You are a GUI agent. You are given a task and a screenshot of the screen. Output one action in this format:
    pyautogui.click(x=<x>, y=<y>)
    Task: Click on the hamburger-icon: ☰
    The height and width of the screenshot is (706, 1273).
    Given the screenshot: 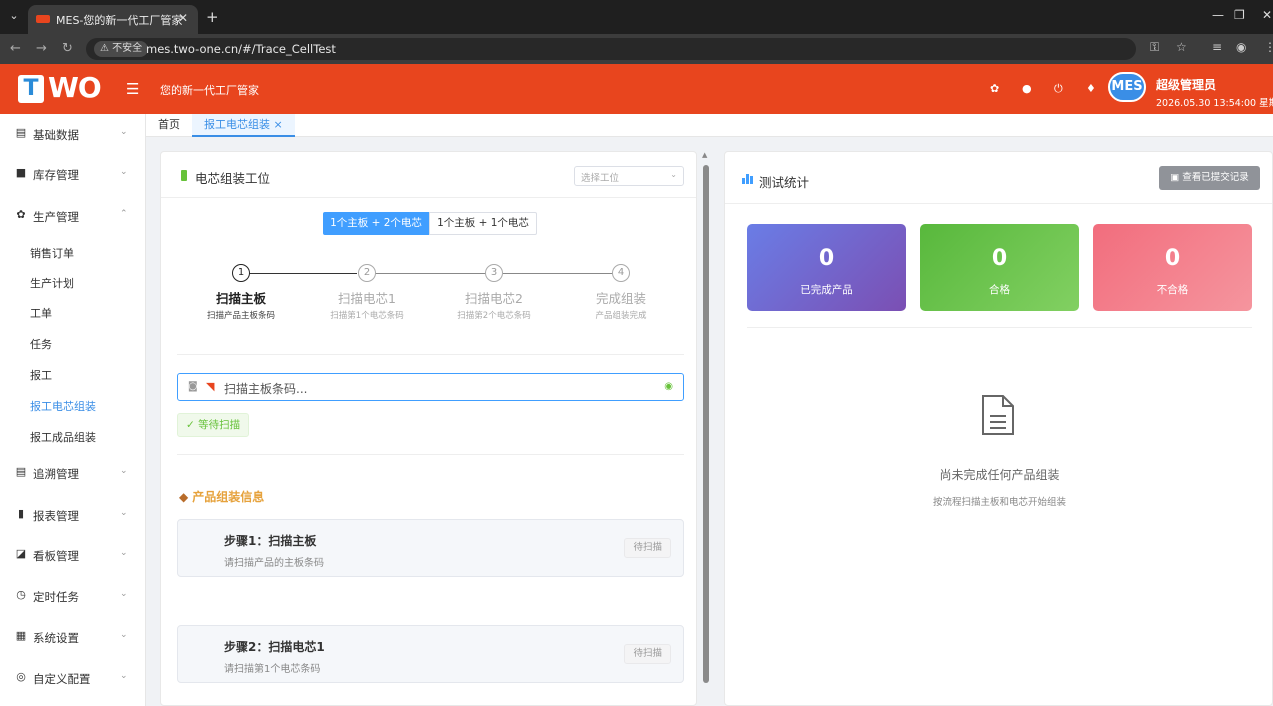 What is the action you would take?
    pyautogui.click(x=132, y=89)
    